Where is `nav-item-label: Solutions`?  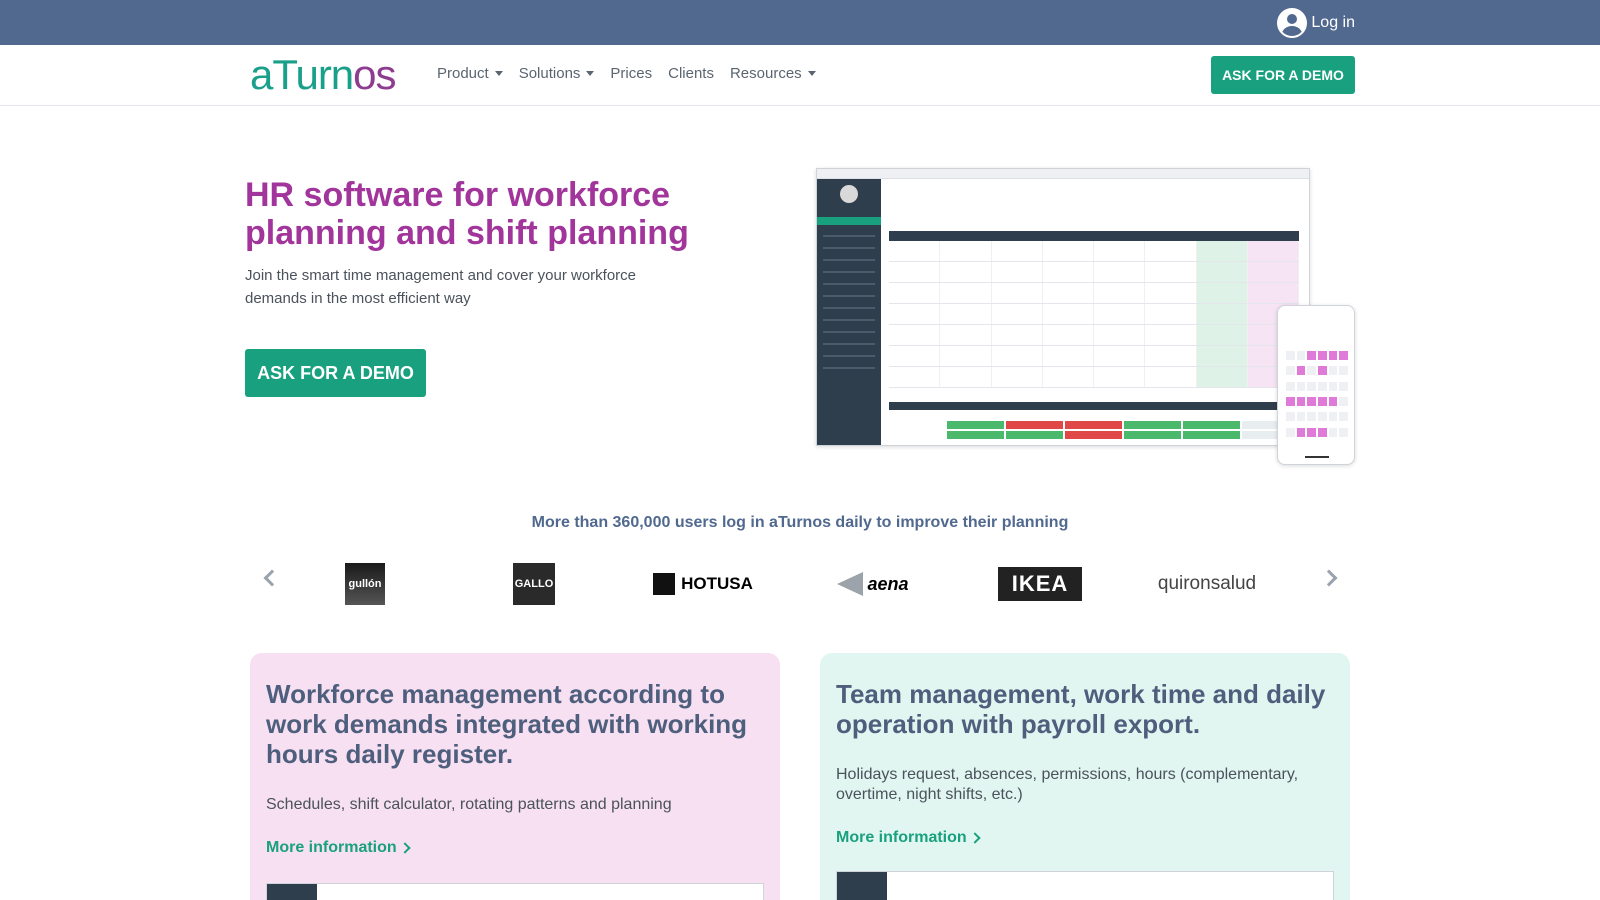 nav-item-label: Solutions is located at coordinates (549, 73).